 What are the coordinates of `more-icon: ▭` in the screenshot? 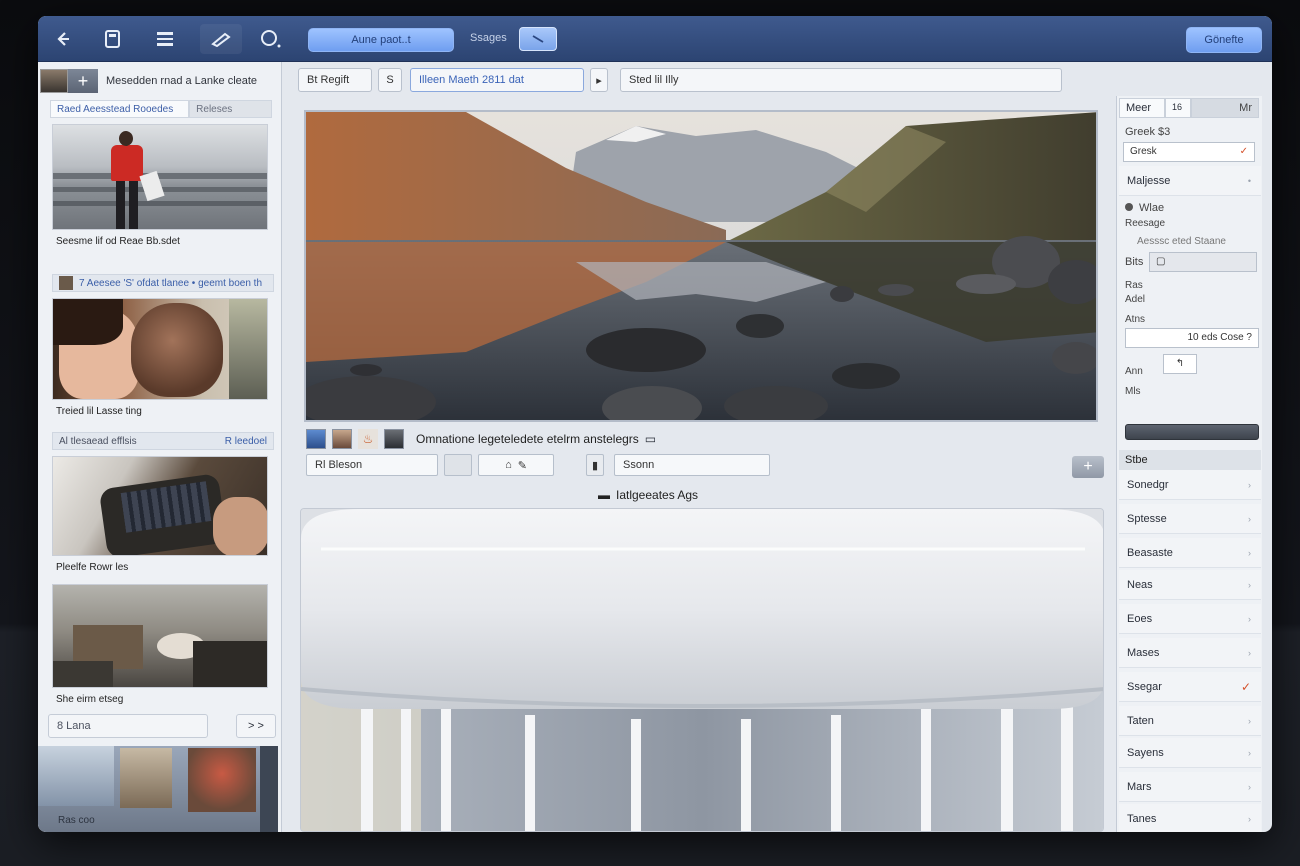 It's located at (650, 439).